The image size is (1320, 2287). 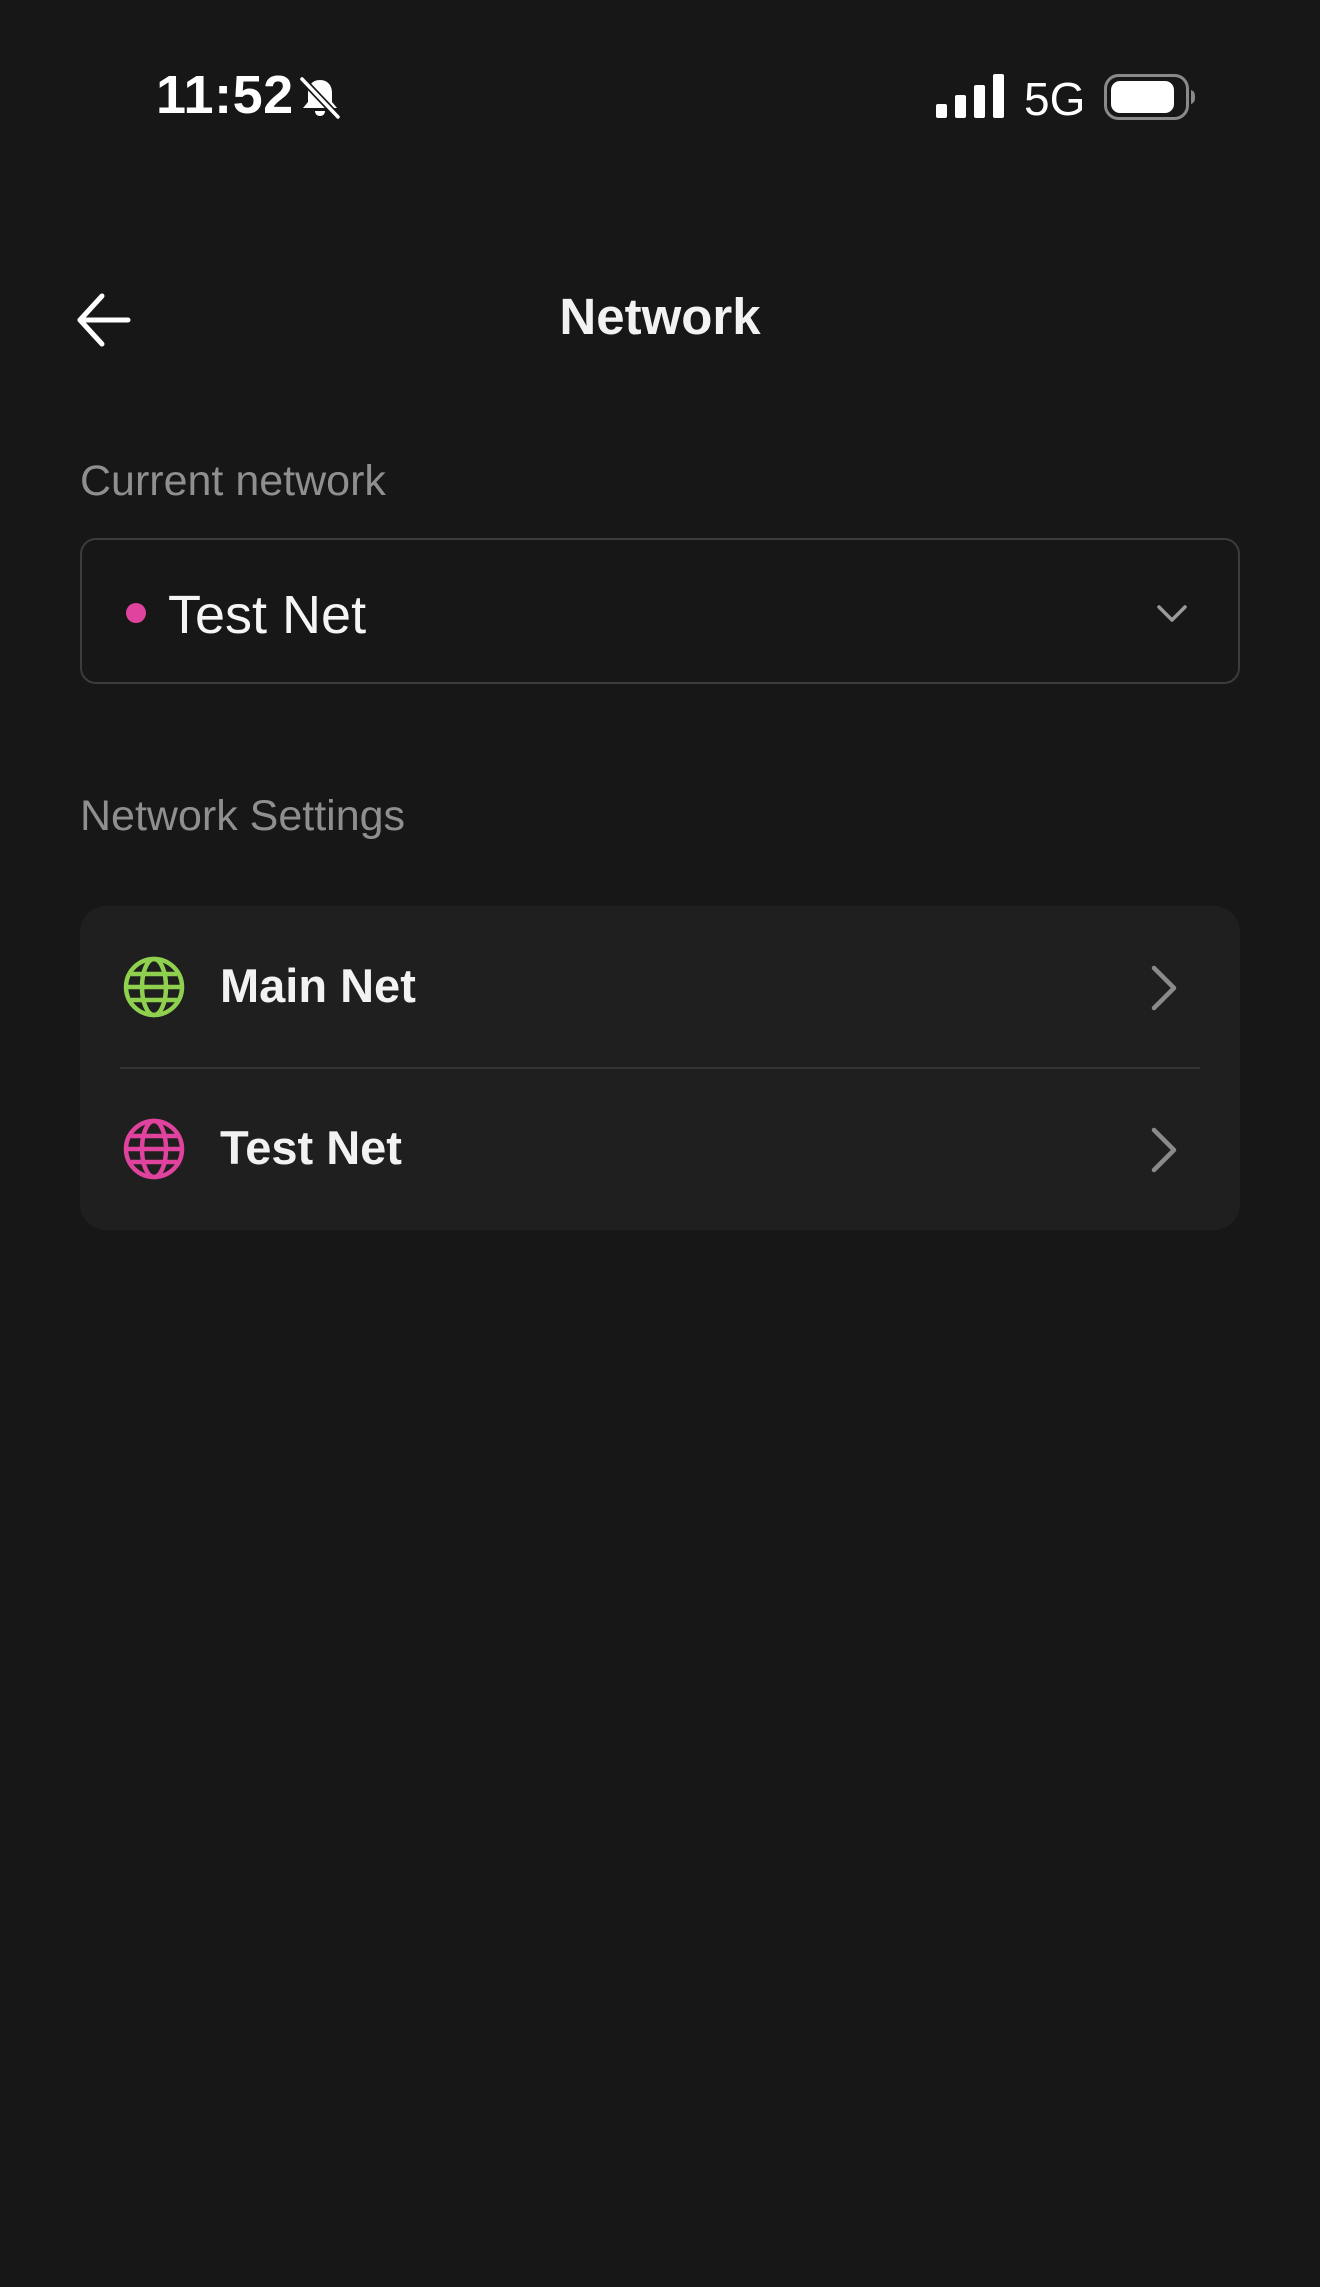 I want to click on network-item-label: Test Net, so click(x=311, y=1147).